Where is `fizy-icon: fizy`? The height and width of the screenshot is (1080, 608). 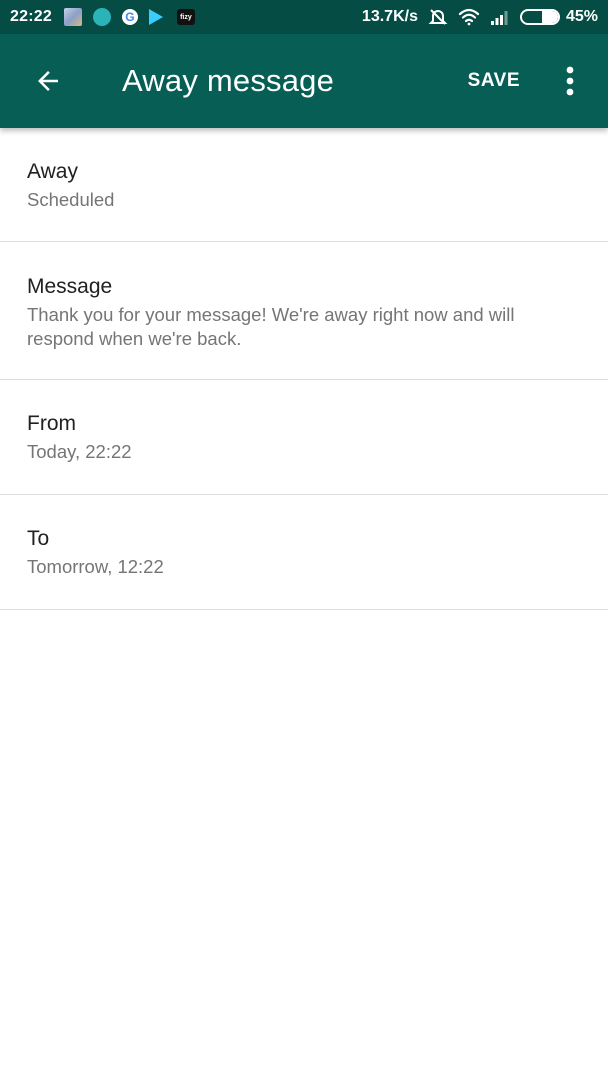 fizy-icon: fizy is located at coordinates (185, 17).